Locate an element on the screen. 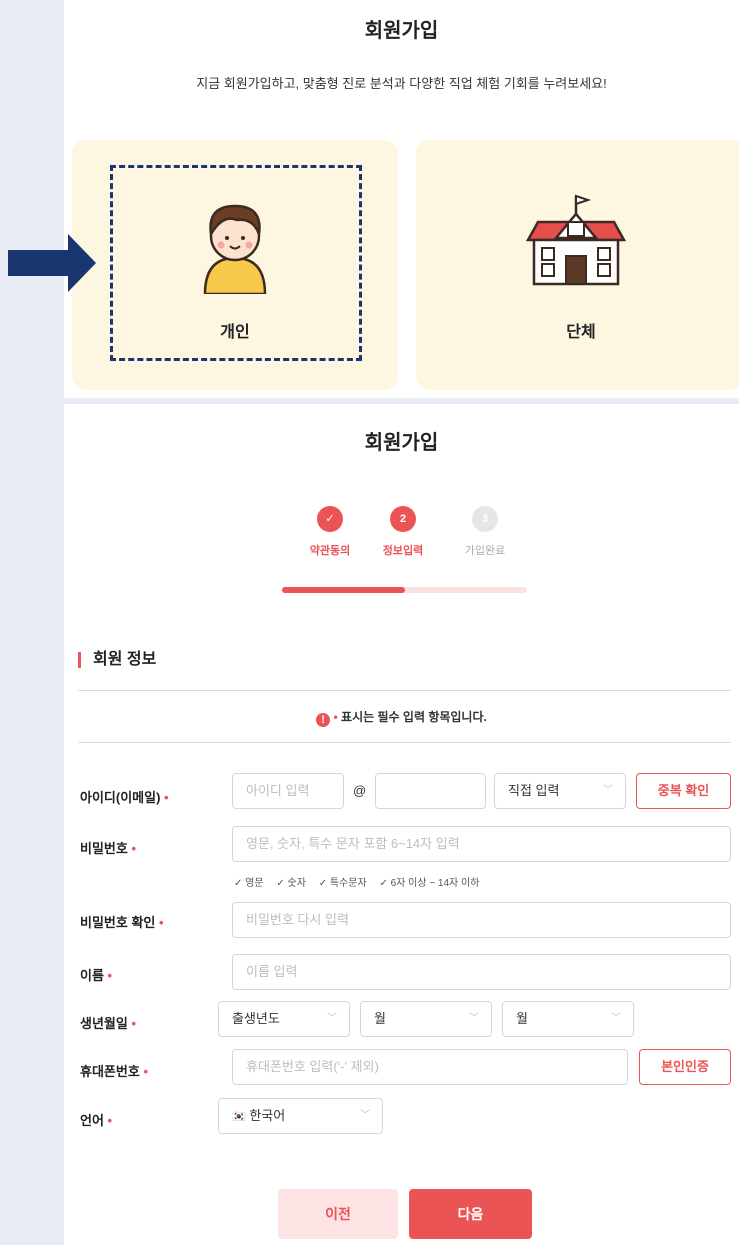 Image resolution: width=739 pixels, height=1245 pixels. step-complete: 3 가입완료 is located at coordinates (485, 532).